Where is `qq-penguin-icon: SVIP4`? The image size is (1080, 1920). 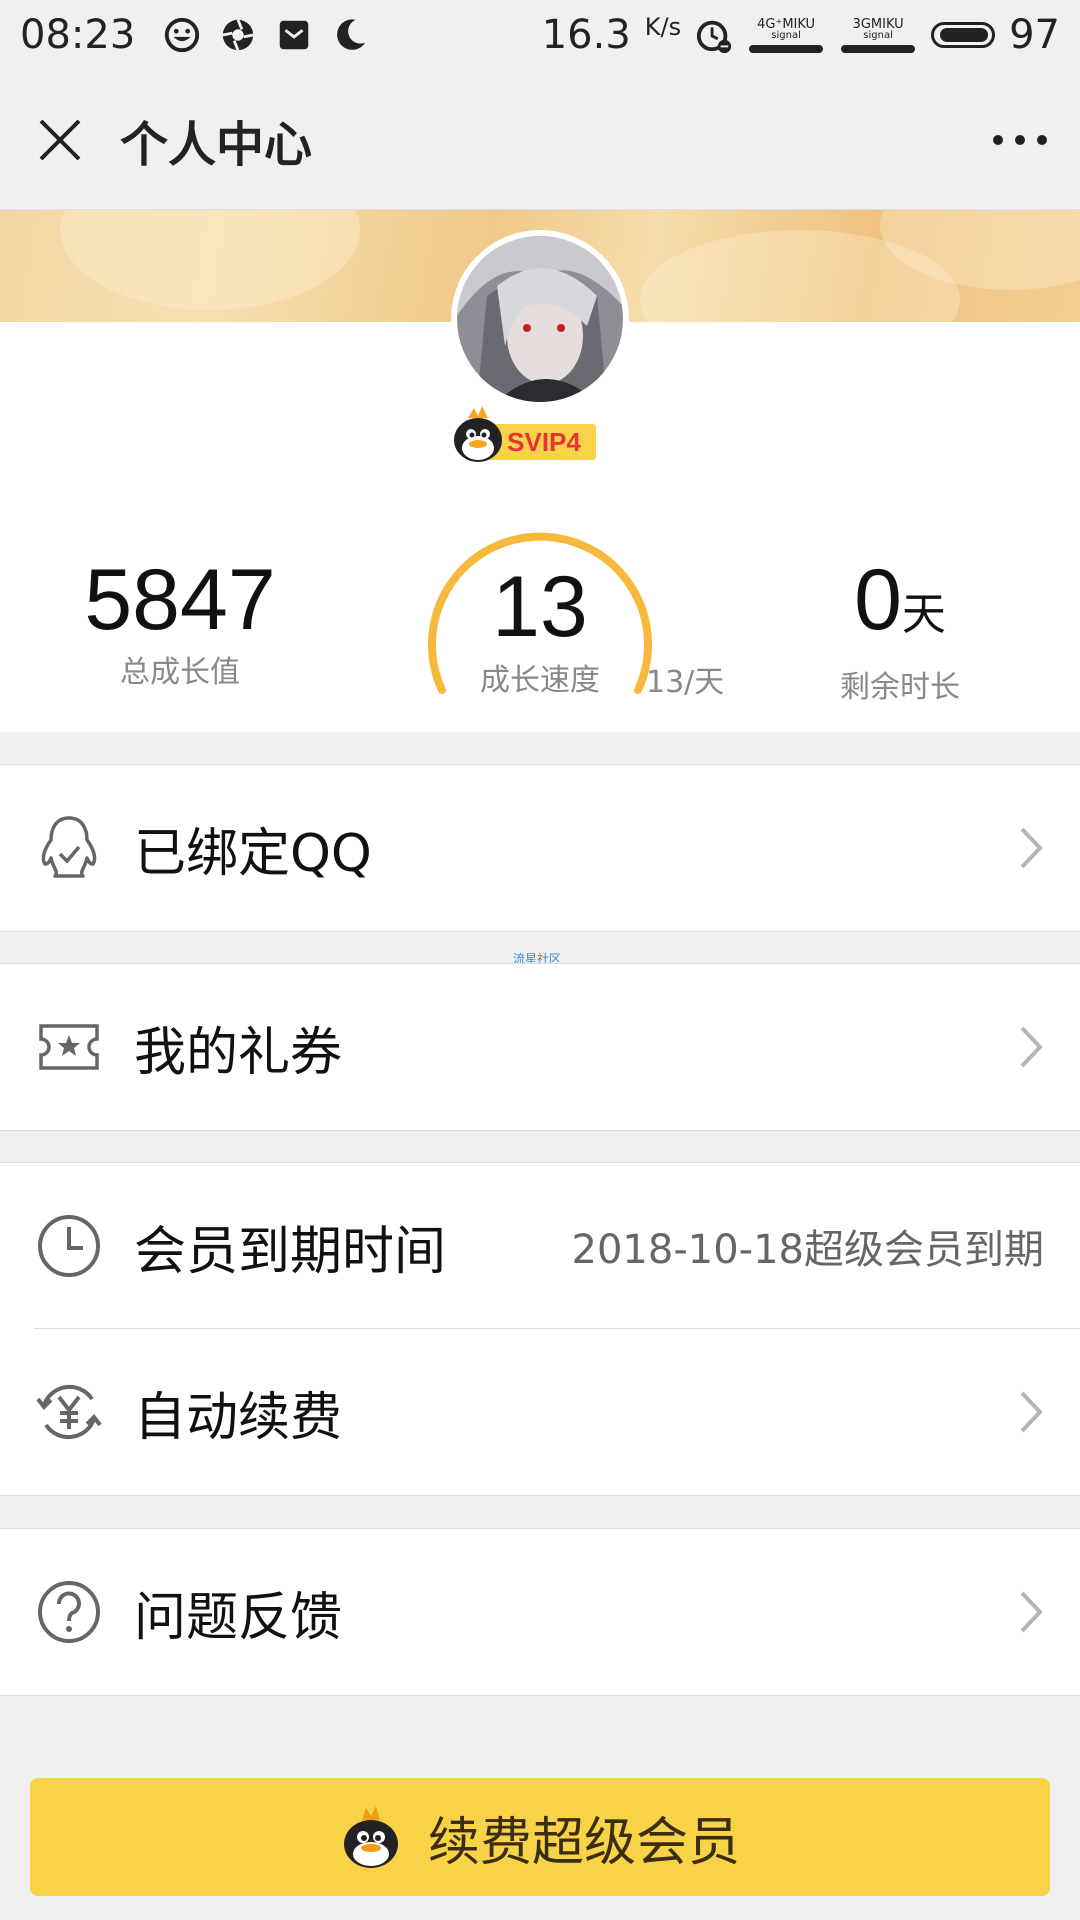
qq-penguin-icon: SVIP4 is located at coordinates (525, 434).